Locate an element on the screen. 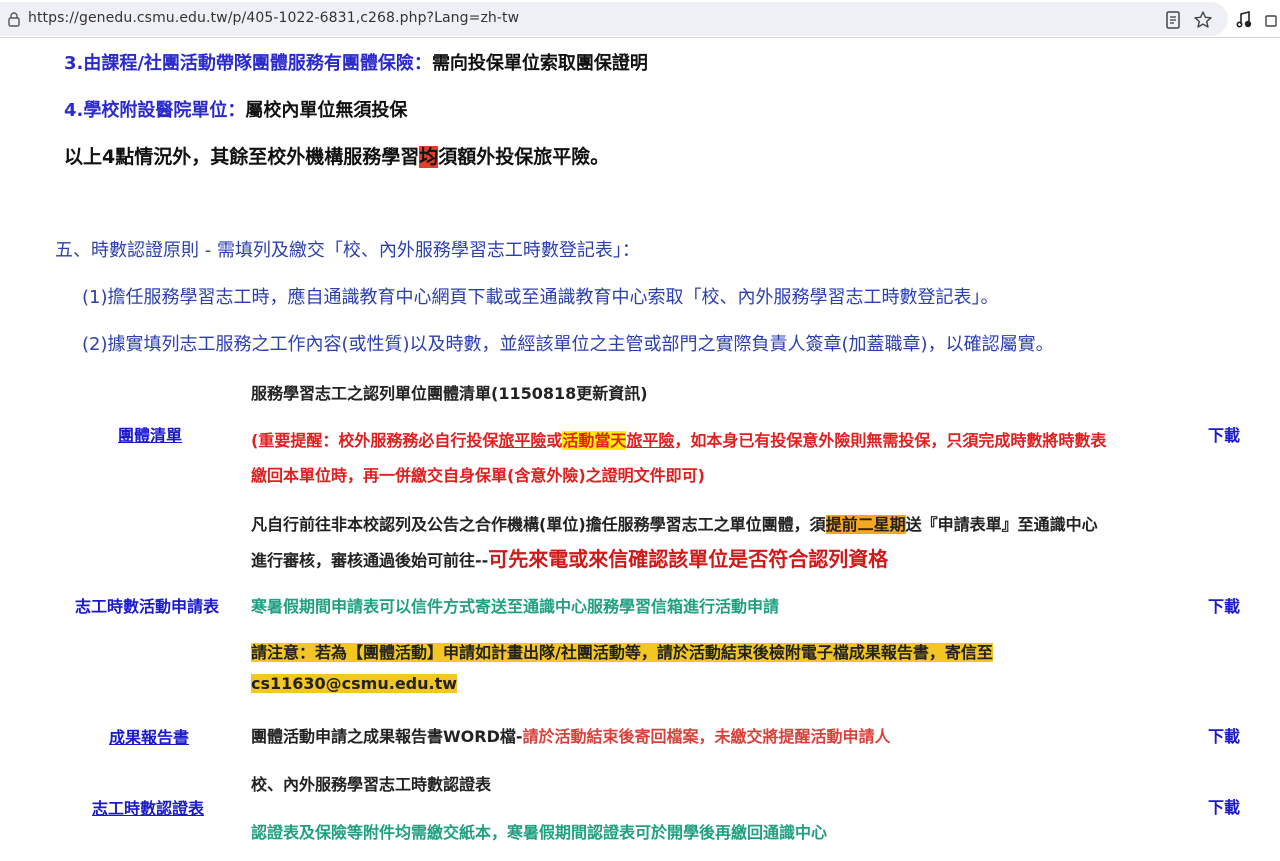 The height and width of the screenshot is (861, 1280). group-list-title: 服務學習志工之認列單位團體清單(1150818更新資訊) is located at coordinates (449, 393).